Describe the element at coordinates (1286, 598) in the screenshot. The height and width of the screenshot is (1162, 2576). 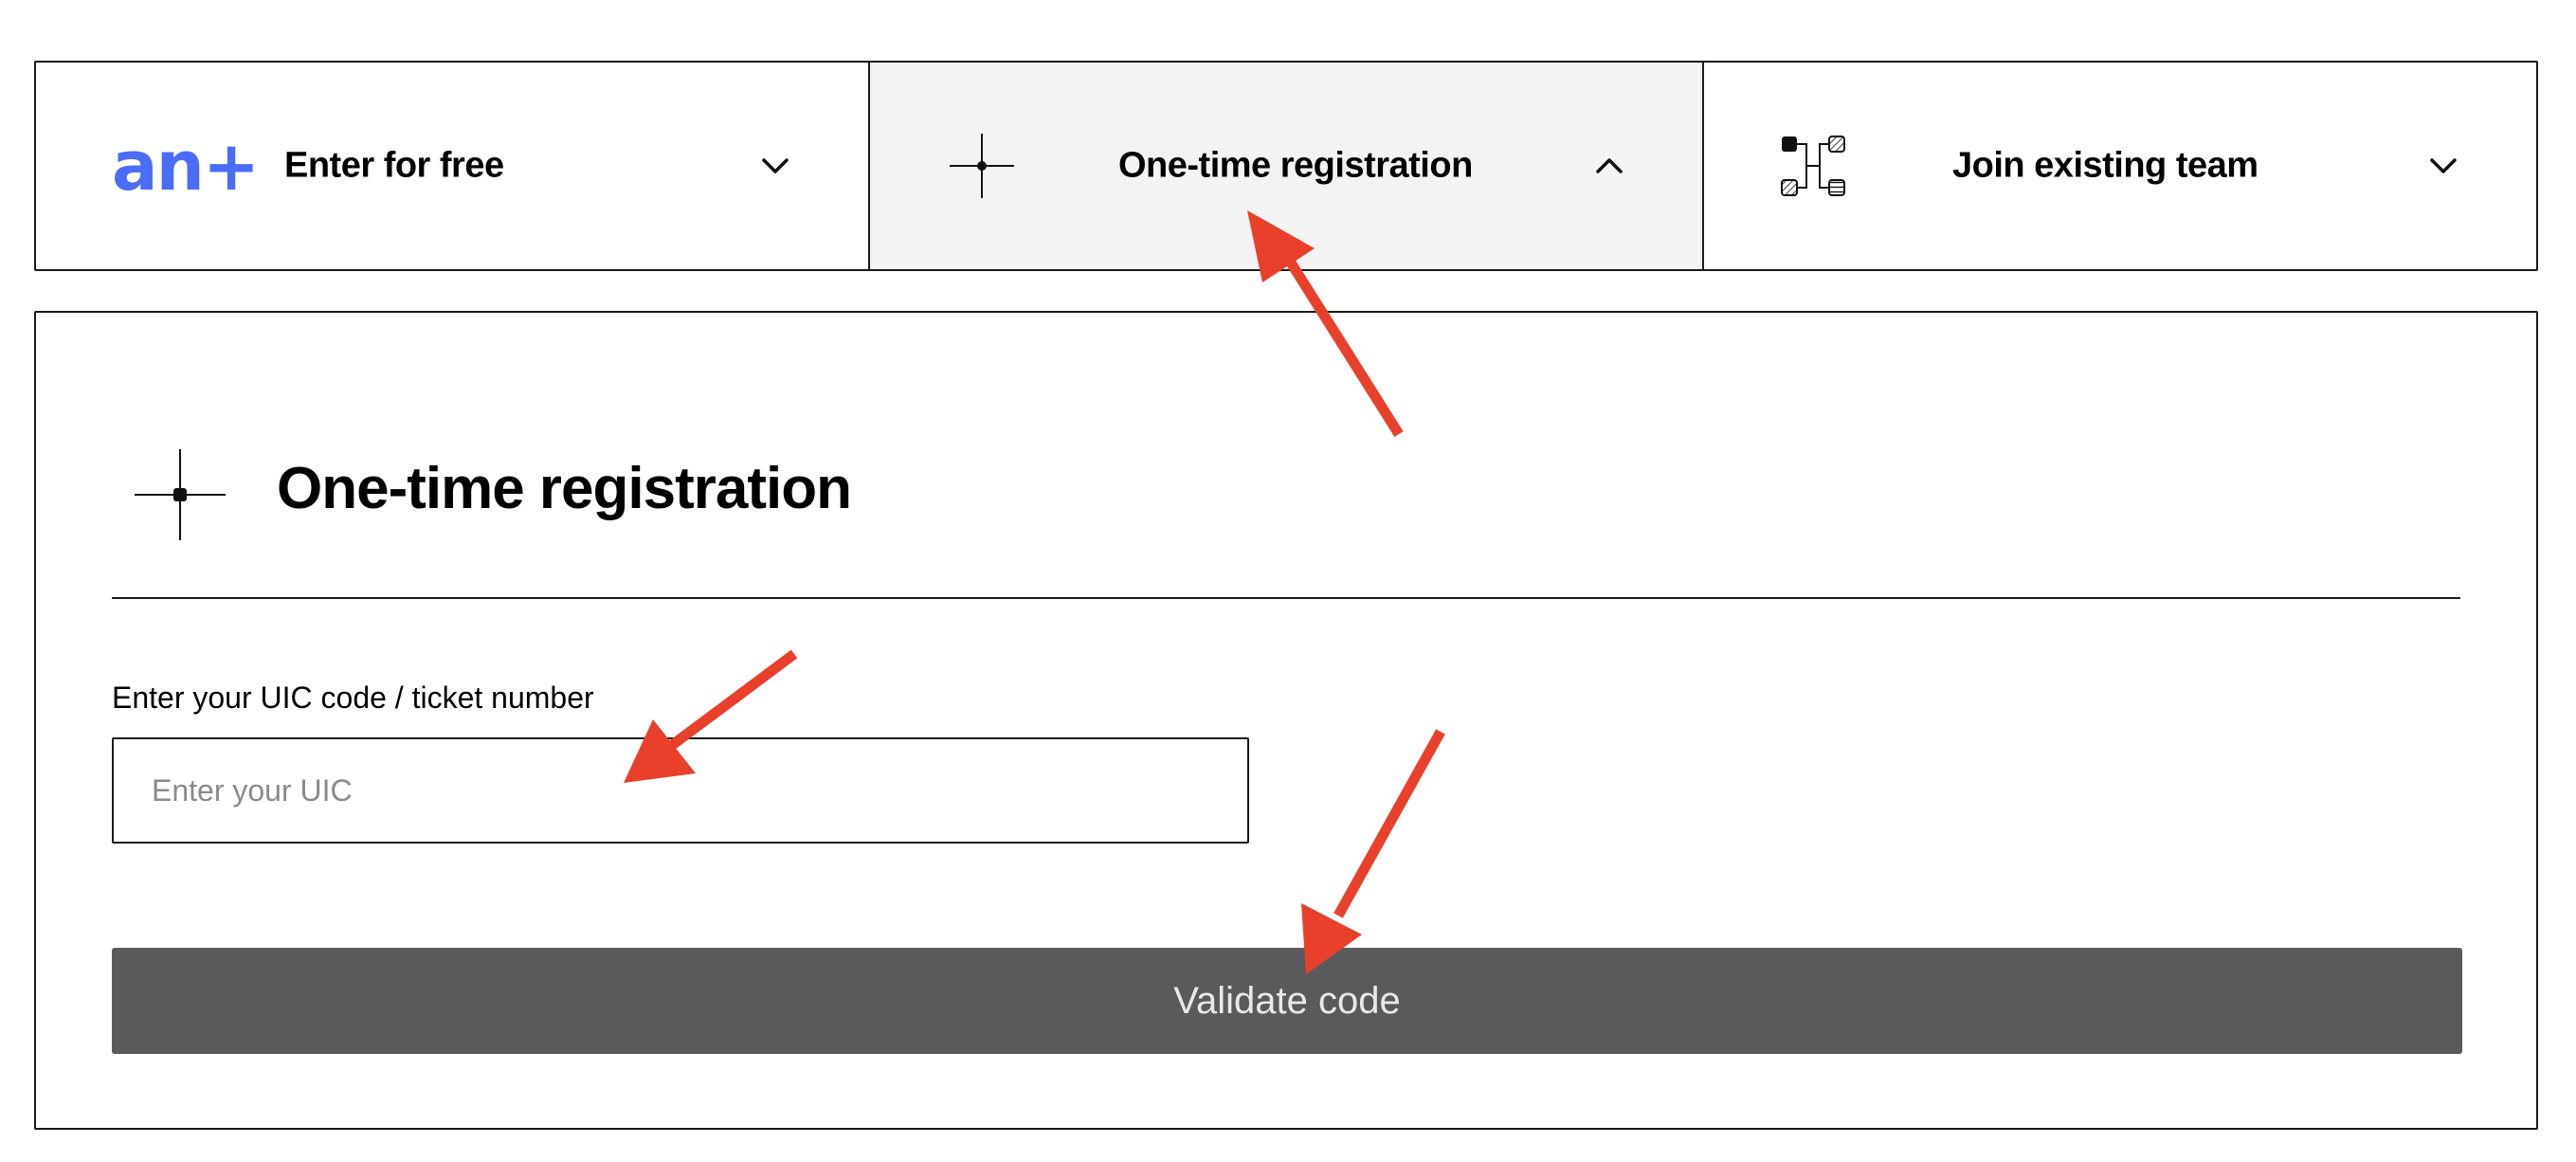
I see `divider` at that location.